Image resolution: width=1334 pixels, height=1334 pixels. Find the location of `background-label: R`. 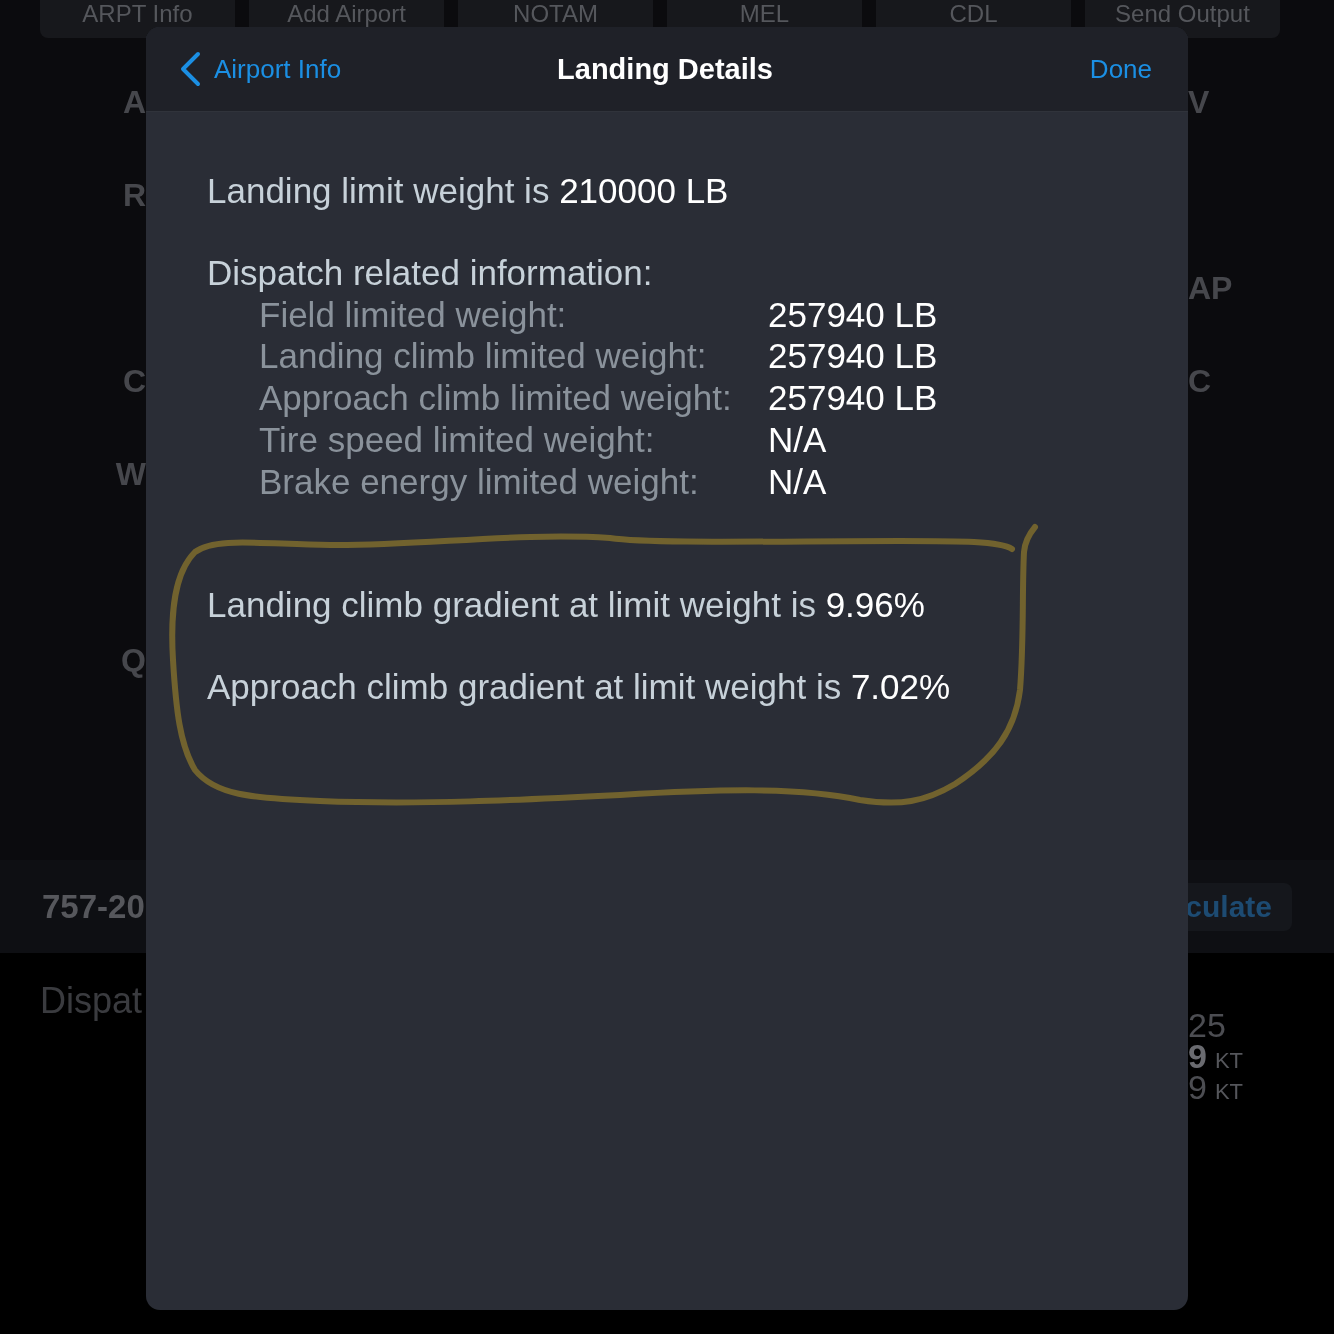

background-label: R is located at coordinates (134, 194).